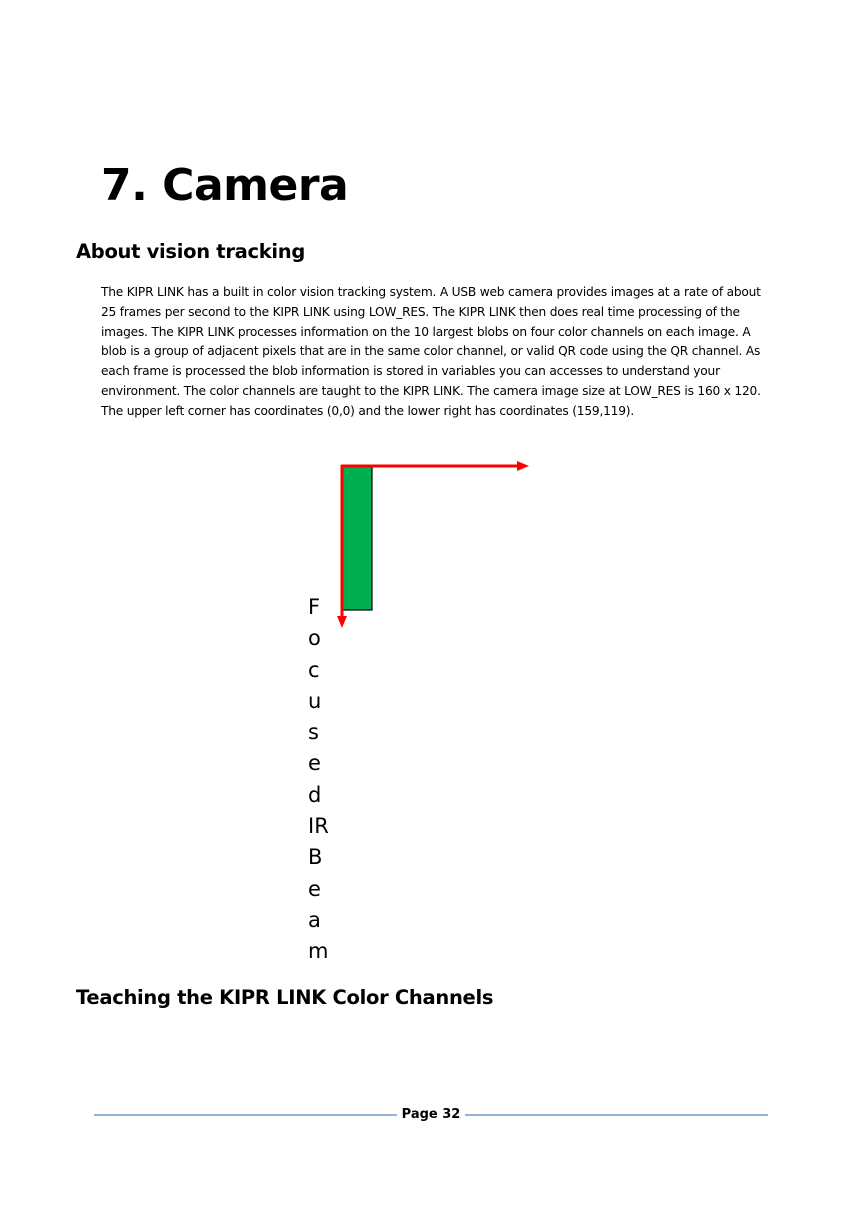  What do you see at coordinates (314, 638) in the screenshot?
I see `beam-label-letter: o` at bounding box center [314, 638].